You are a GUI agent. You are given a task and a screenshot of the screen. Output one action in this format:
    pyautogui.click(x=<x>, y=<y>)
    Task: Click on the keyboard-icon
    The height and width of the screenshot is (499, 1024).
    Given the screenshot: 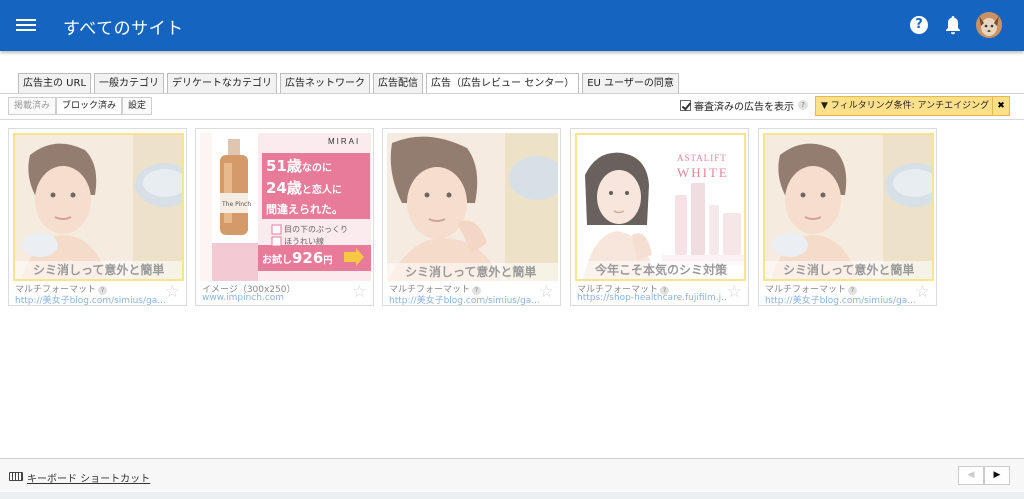 What is the action you would take?
    pyautogui.click(x=16, y=476)
    